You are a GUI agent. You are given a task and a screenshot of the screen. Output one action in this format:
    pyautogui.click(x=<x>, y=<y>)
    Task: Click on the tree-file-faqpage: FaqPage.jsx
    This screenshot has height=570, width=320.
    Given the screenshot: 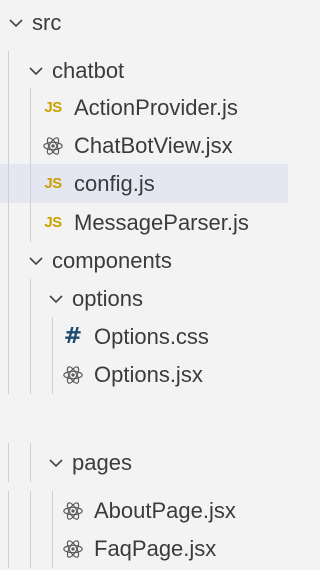 What is the action you would take?
    pyautogui.click(x=144, y=548)
    